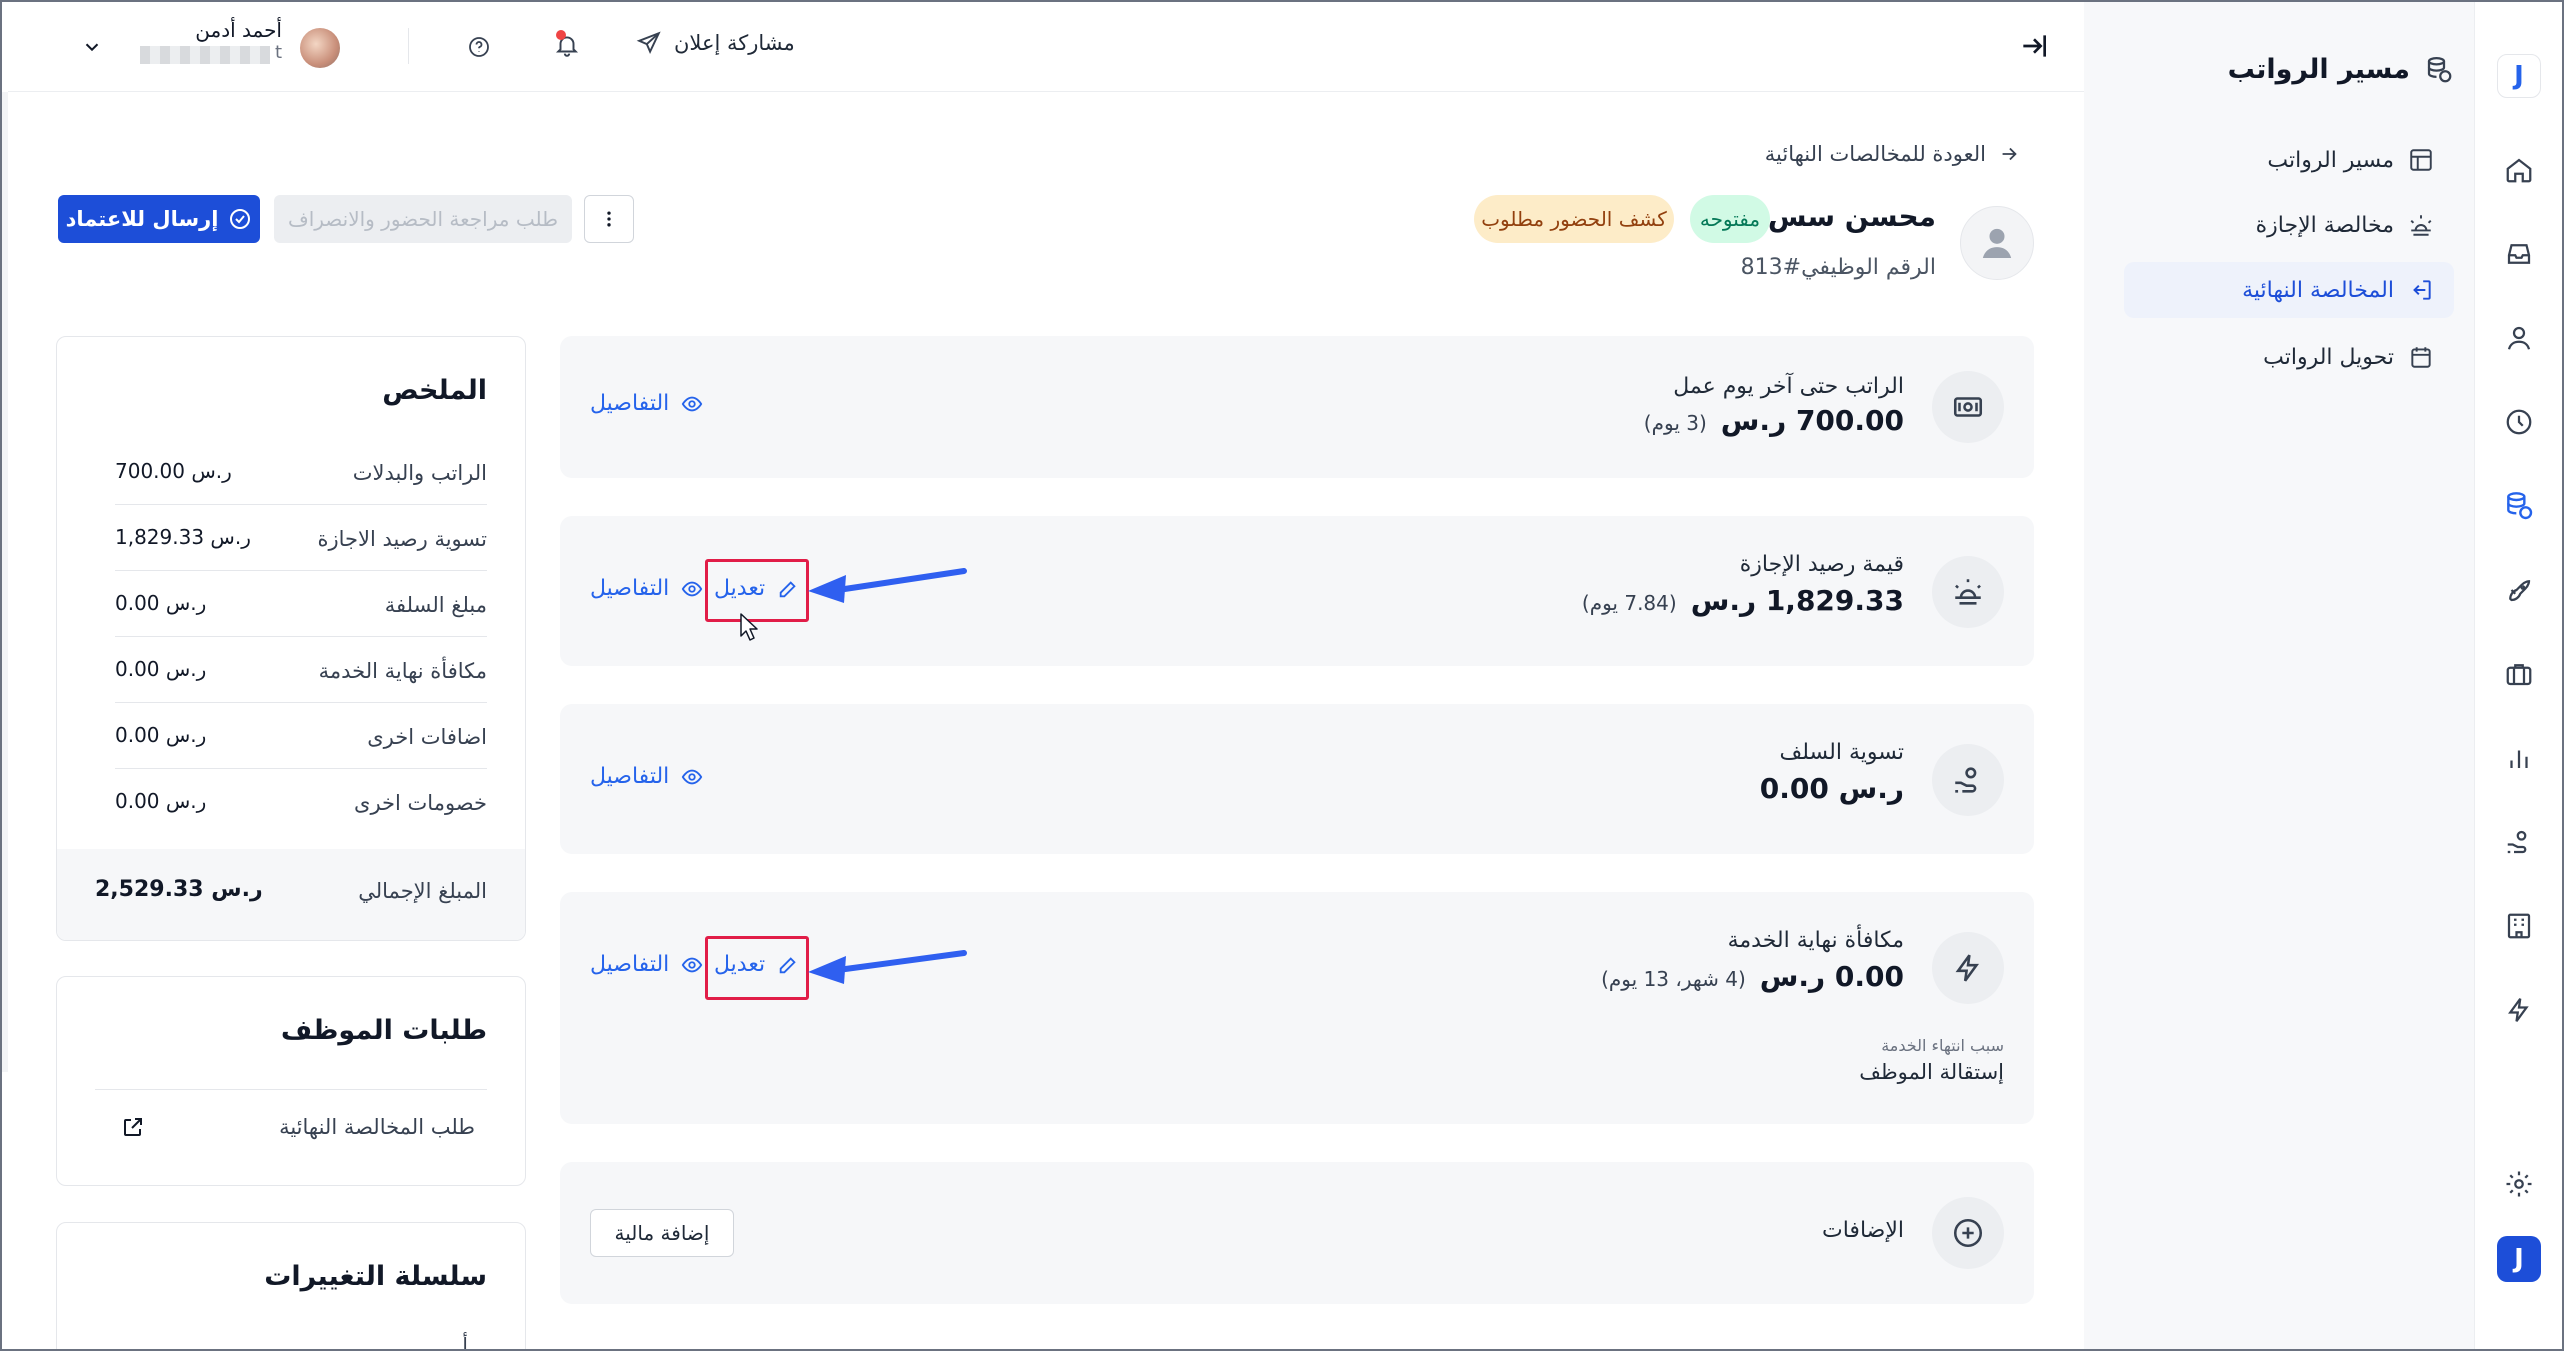  Describe the element at coordinates (1743, 600) in the screenshot. I see `leave-card-amount-row: 1,829.33 ر.س (7.84 يوم)` at that location.